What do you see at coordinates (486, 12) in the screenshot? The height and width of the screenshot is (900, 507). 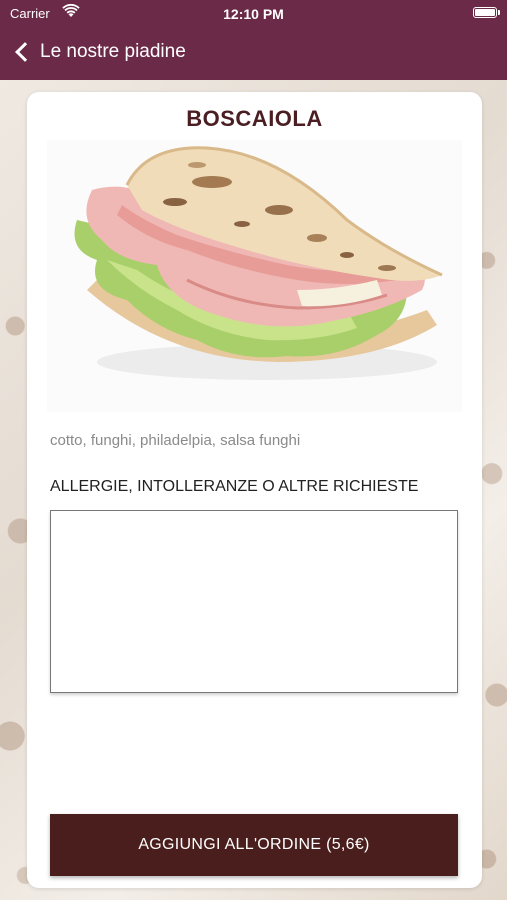 I see `battery-icon` at bounding box center [486, 12].